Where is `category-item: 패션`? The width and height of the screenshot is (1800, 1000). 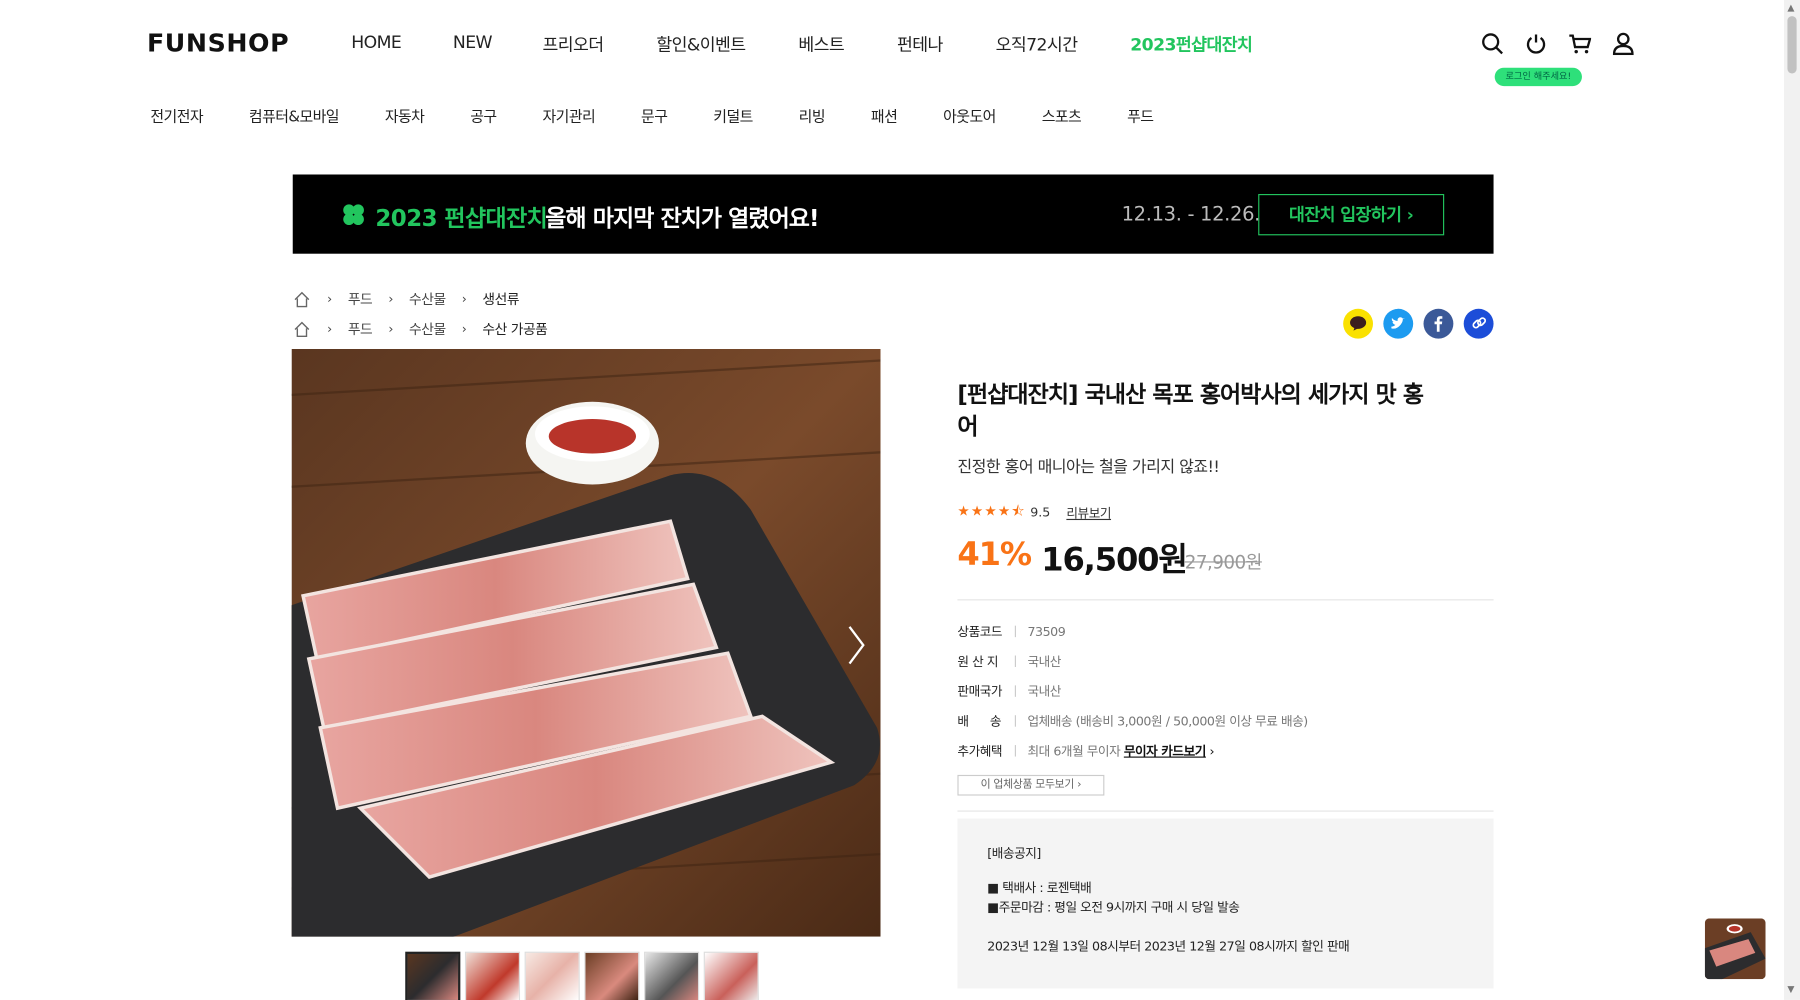 category-item: 패션 is located at coordinates (884, 115).